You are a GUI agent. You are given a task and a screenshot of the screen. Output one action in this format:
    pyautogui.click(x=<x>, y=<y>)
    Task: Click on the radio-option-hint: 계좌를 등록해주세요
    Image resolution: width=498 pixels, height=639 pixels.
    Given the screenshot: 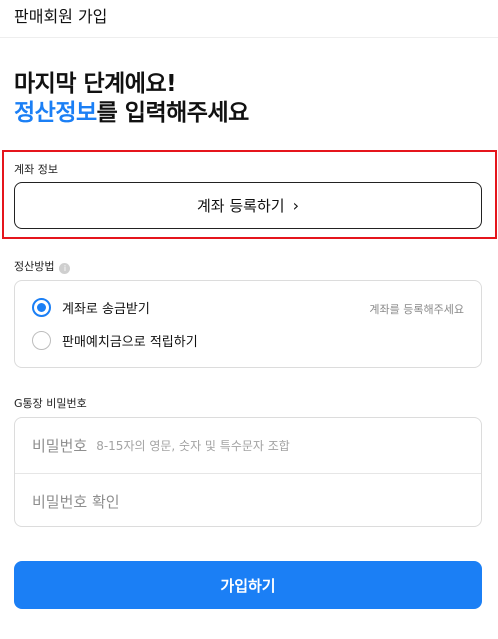 What is the action you would take?
    pyautogui.click(x=416, y=309)
    